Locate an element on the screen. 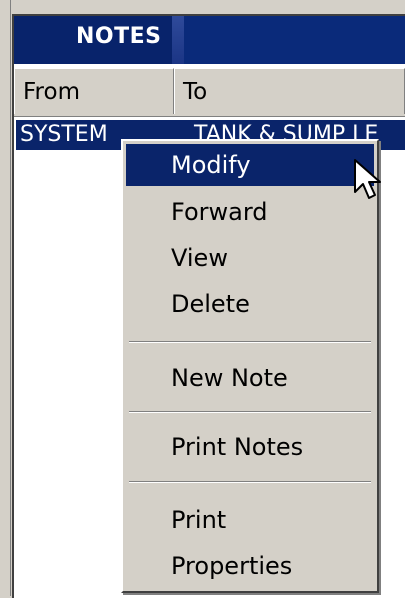  menu-item-properties: Properties is located at coordinates (250, 566).